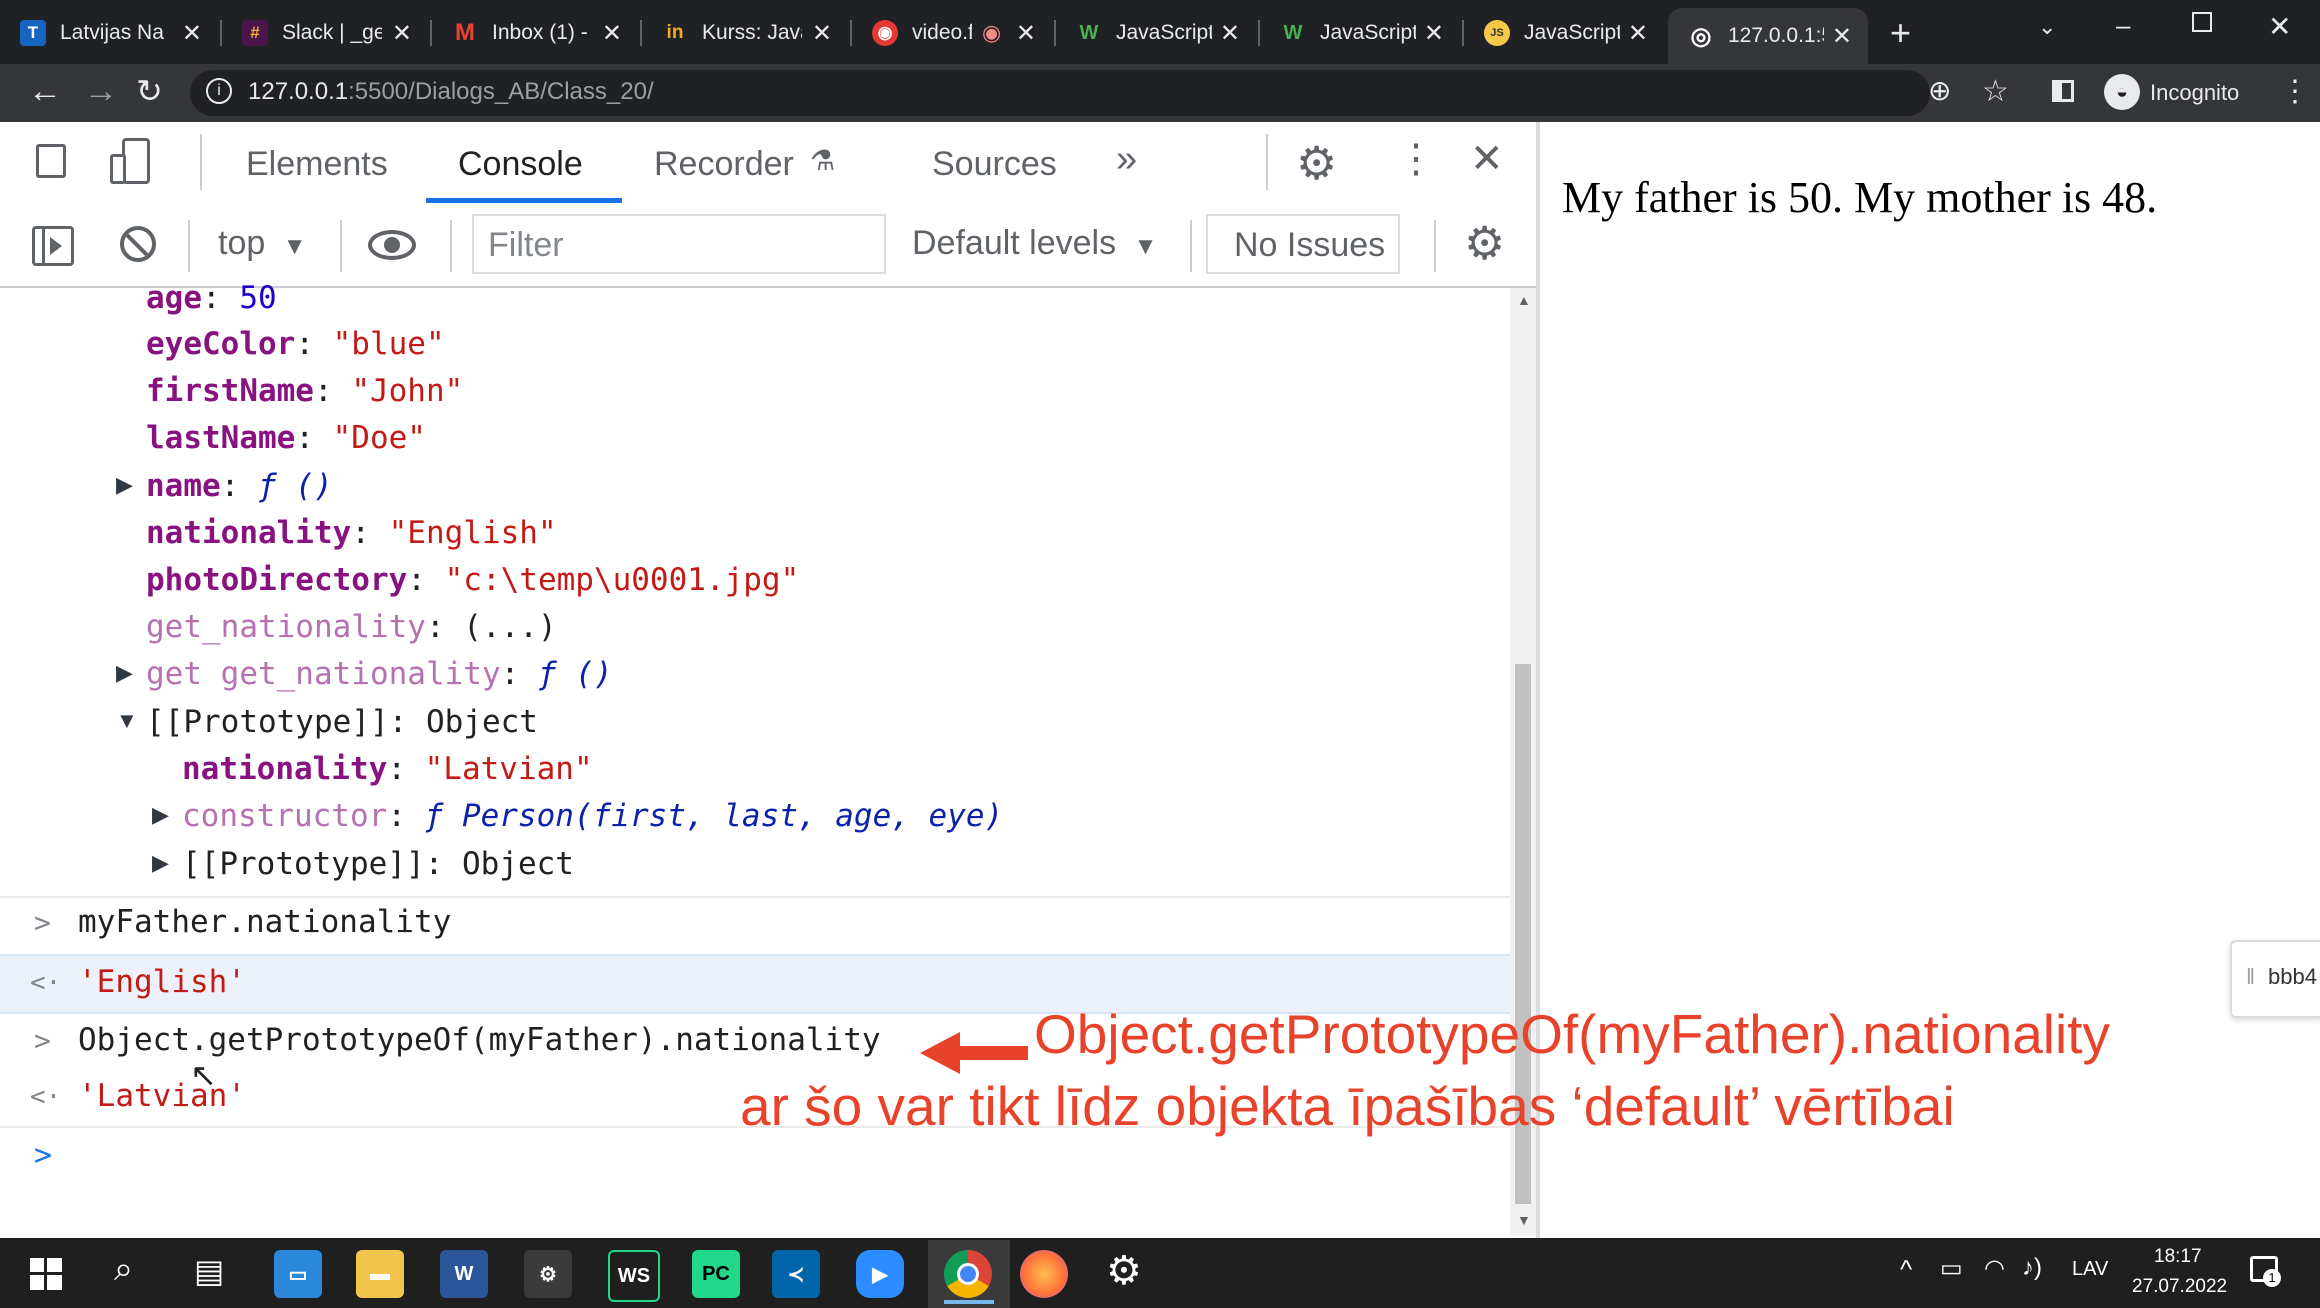  Describe the element at coordinates (880, 1274) in the screenshot. I see `zoom-app-icon: ▶` at that location.